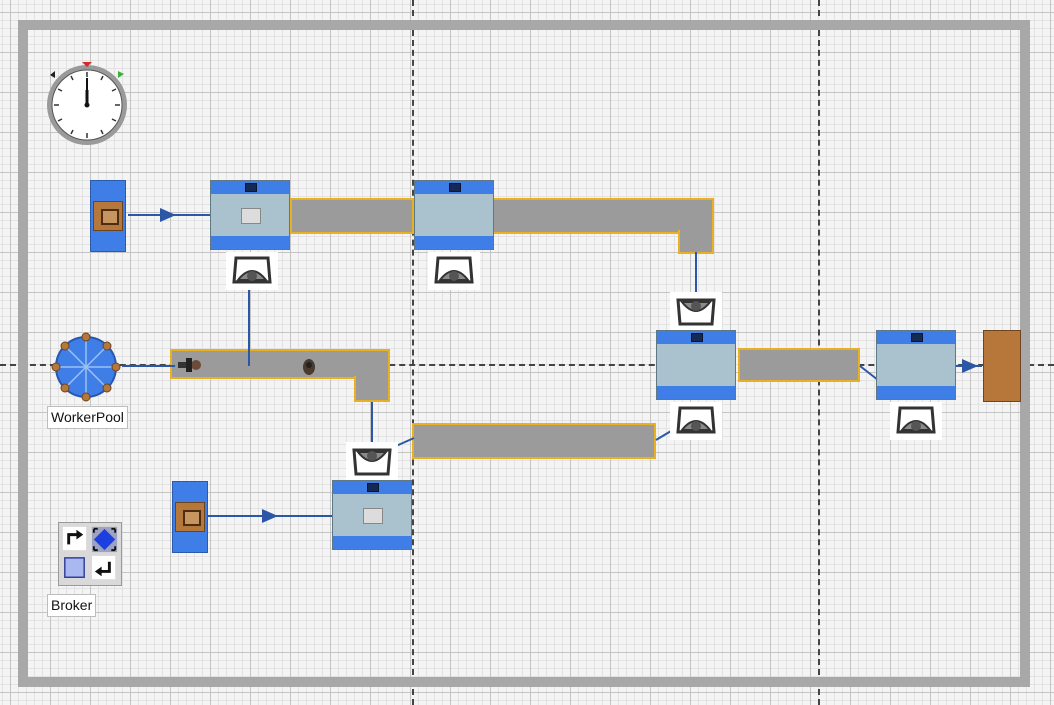 Image resolution: width=1054 pixels, height=705 pixels. I want to click on connector-line, so click(405, 442).